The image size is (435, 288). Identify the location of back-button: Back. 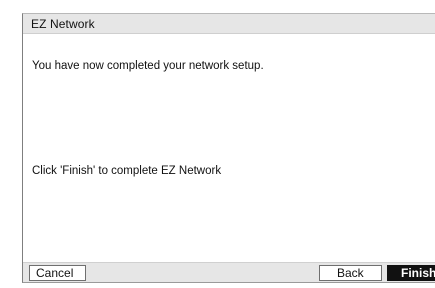
(350, 273).